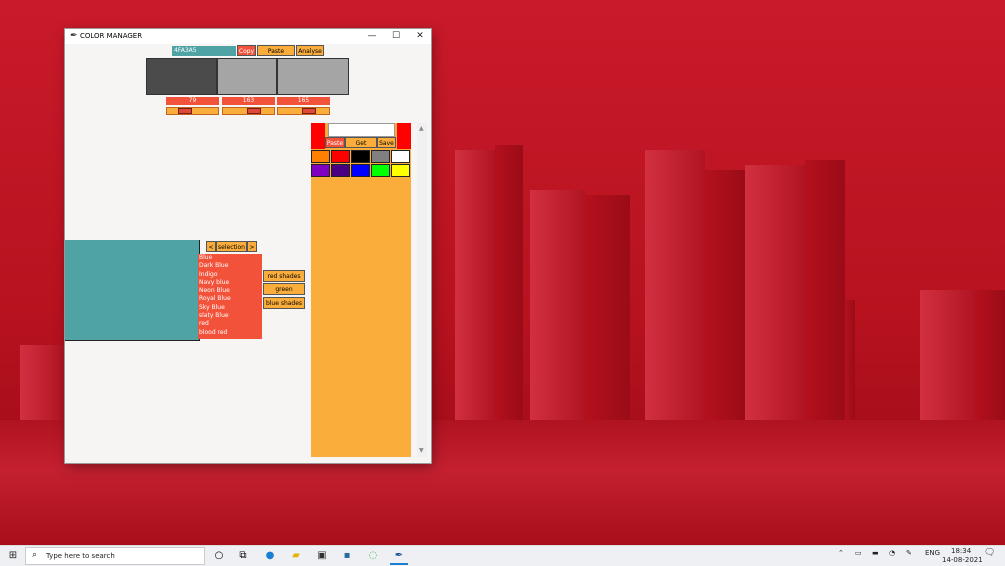 Image resolution: width=1005 pixels, height=566 pixels. What do you see at coordinates (284, 276) in the screenshot?
I see `red-shades-button: red shades` at bounding box center [284, 276].